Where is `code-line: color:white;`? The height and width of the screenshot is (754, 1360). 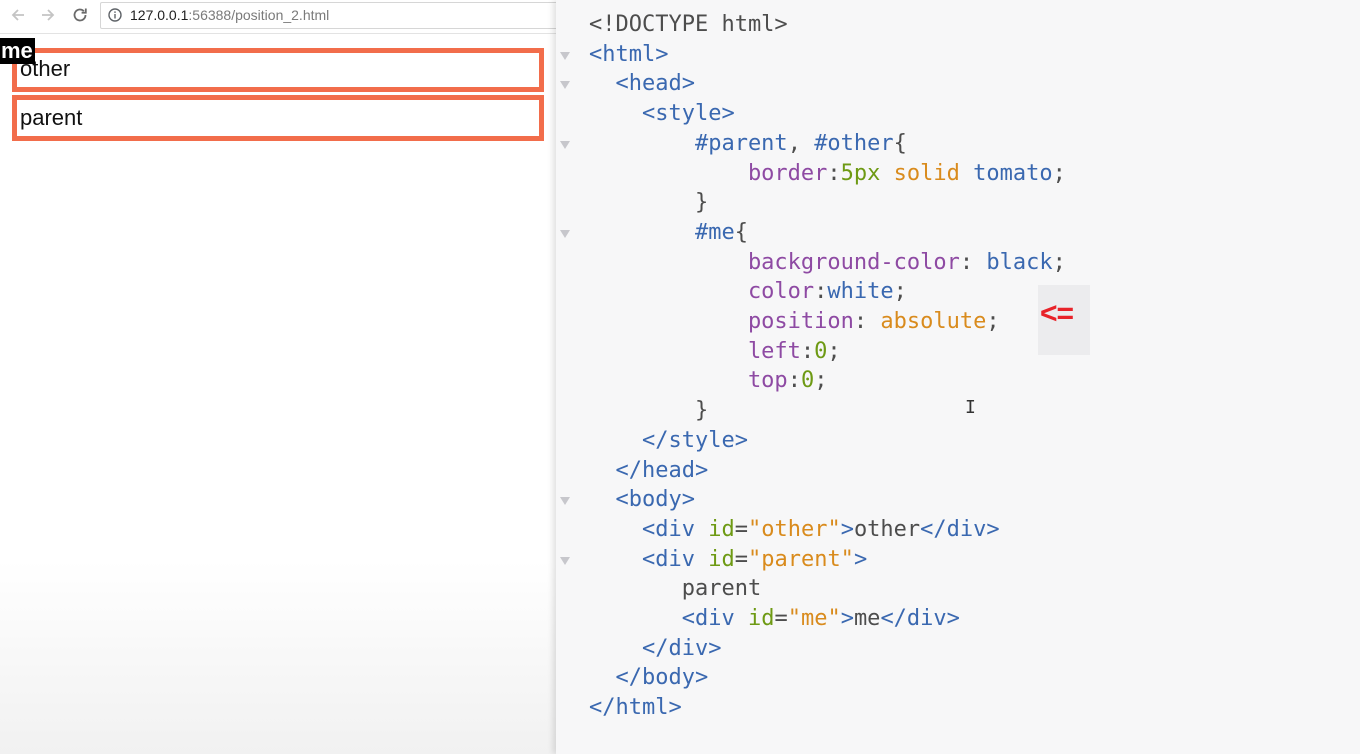 code-line: color:white; is located at coordinates (748, 292).